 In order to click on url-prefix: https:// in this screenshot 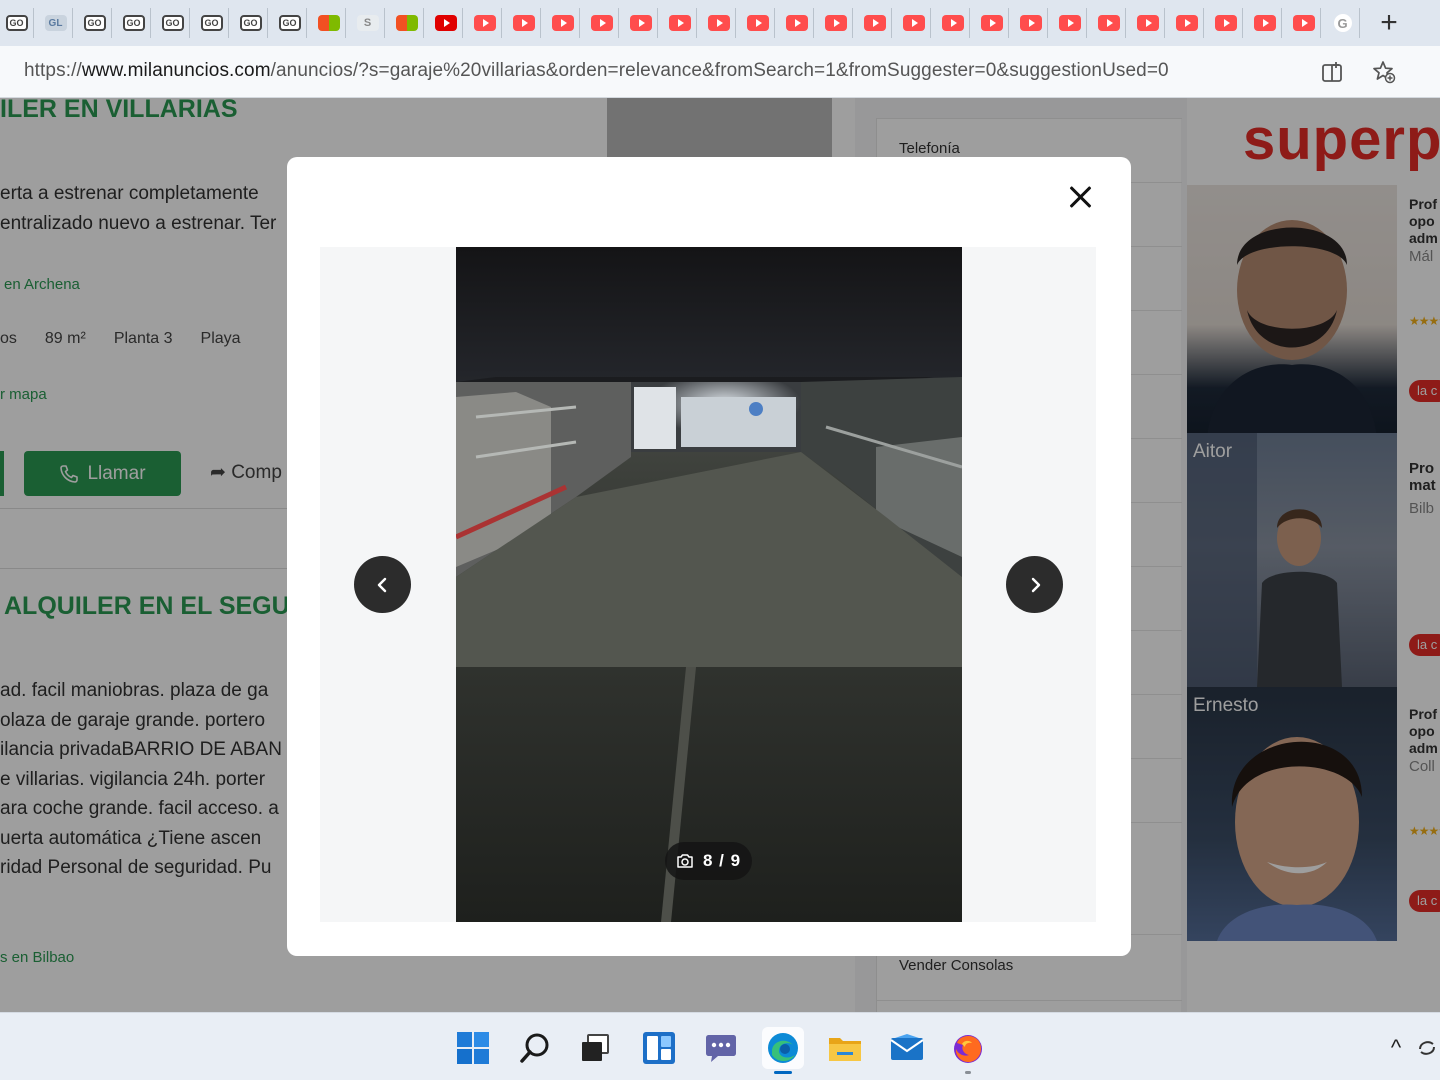, I will do `click(53, 70)`.